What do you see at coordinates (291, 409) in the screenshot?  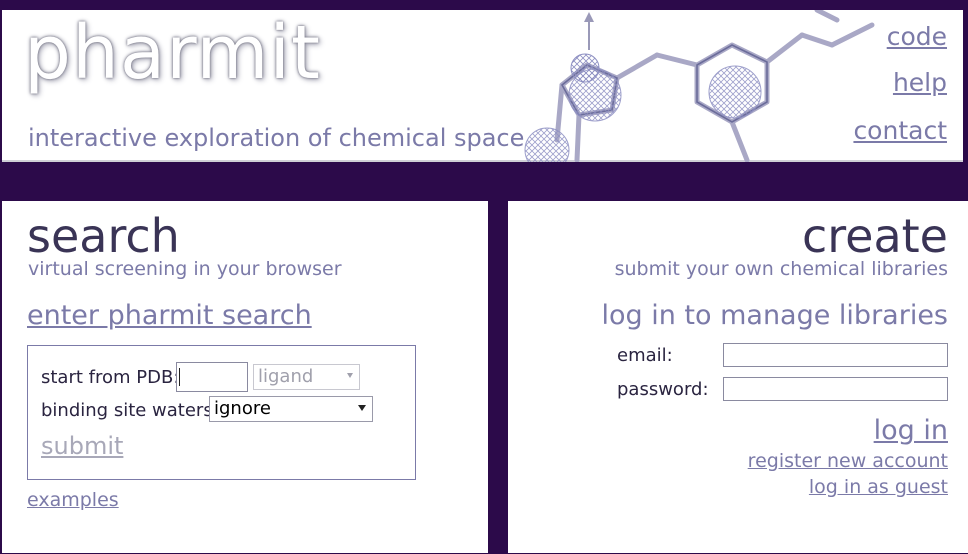 I see `waters-select: ignore` at bounding box center [291, 409].